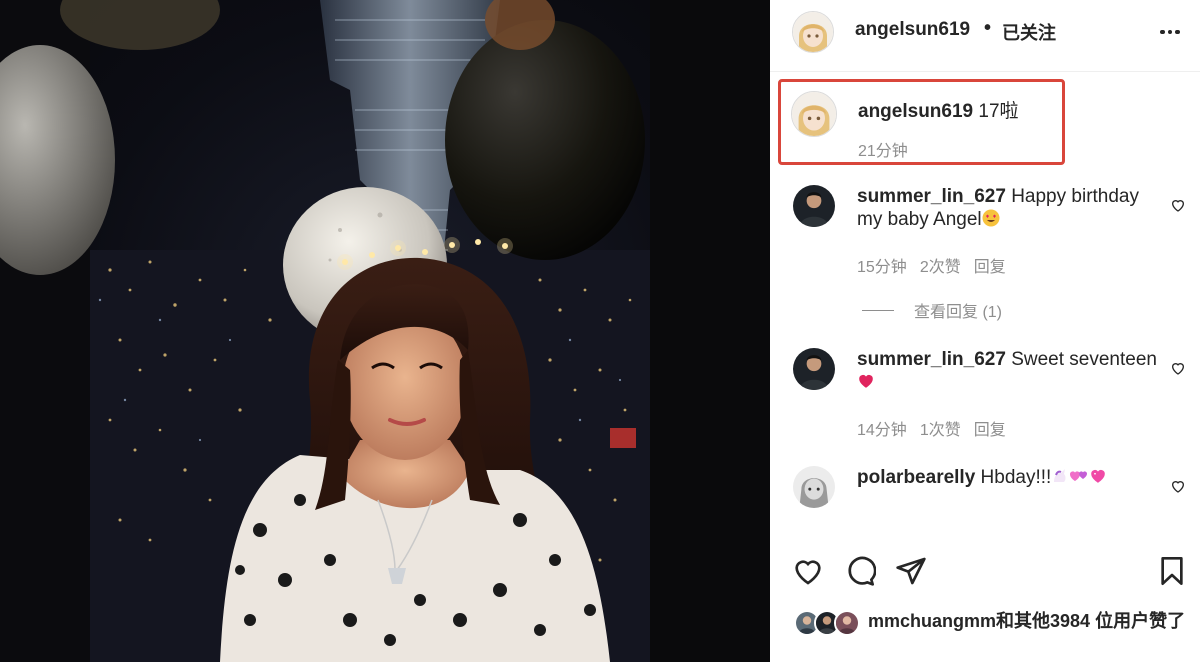 Image resolution: width=1200 pixels, height=662 pixels. Describe the element at coordinates (940, 428) in the screenshot. I see `comment-like-count: 1次赞` at that location.